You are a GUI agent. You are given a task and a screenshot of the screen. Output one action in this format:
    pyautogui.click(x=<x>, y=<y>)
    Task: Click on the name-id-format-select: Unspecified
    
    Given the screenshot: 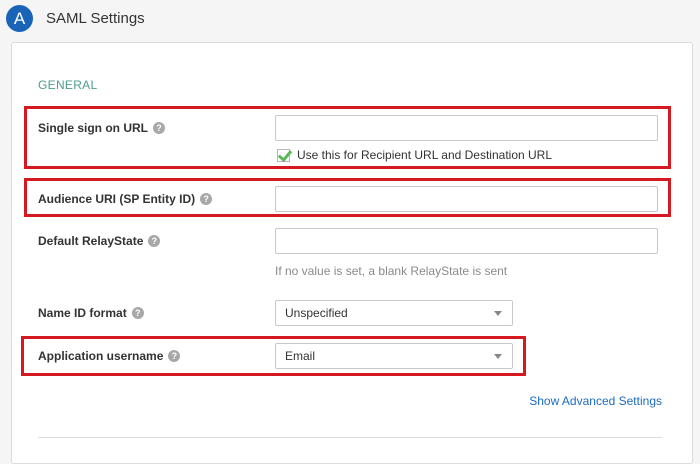 What is the action you would take?
    pyautogui.click(x=394, y=313)
    